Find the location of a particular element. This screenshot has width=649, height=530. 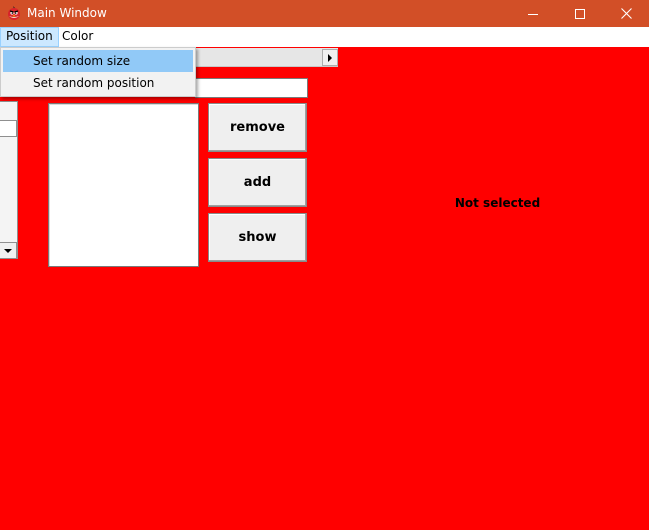

window-title: Main Window is located at coordinates (67, 13).